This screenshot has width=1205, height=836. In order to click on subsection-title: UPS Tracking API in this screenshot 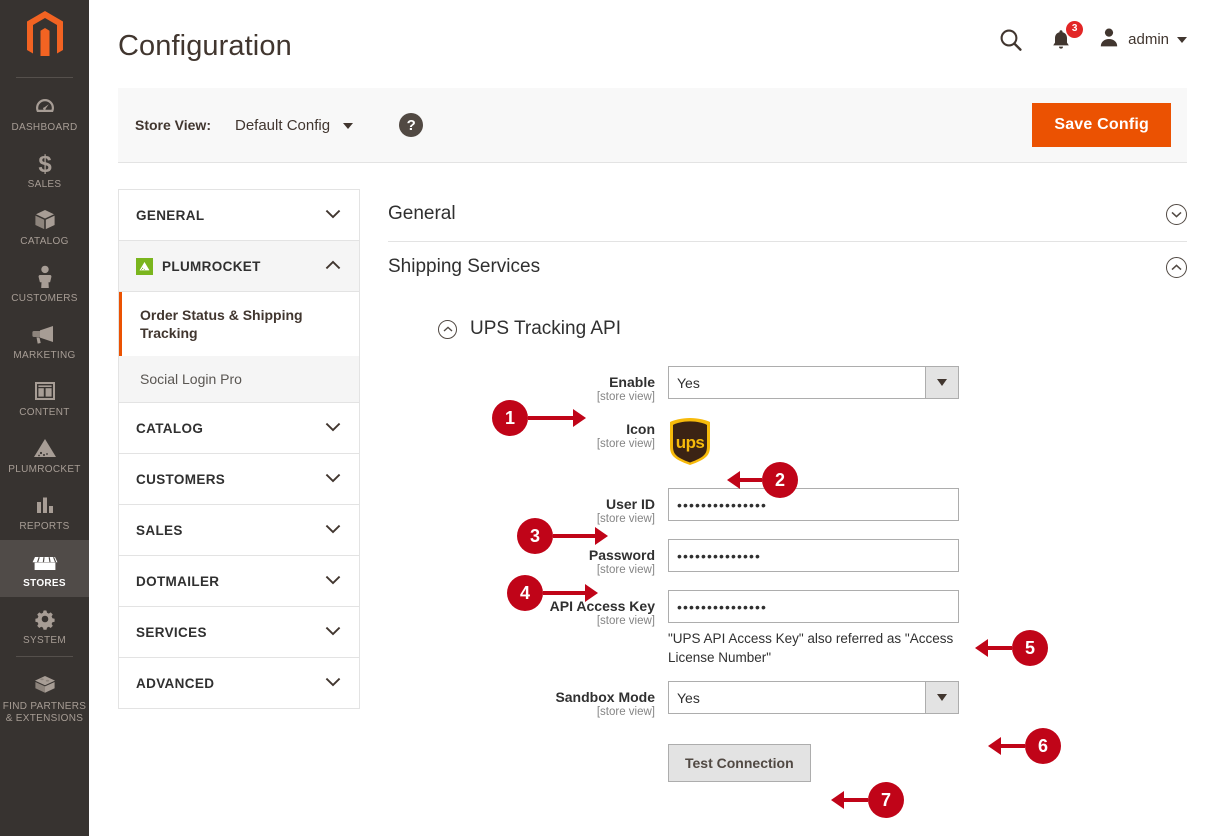, I will do `click(546, 328)`.